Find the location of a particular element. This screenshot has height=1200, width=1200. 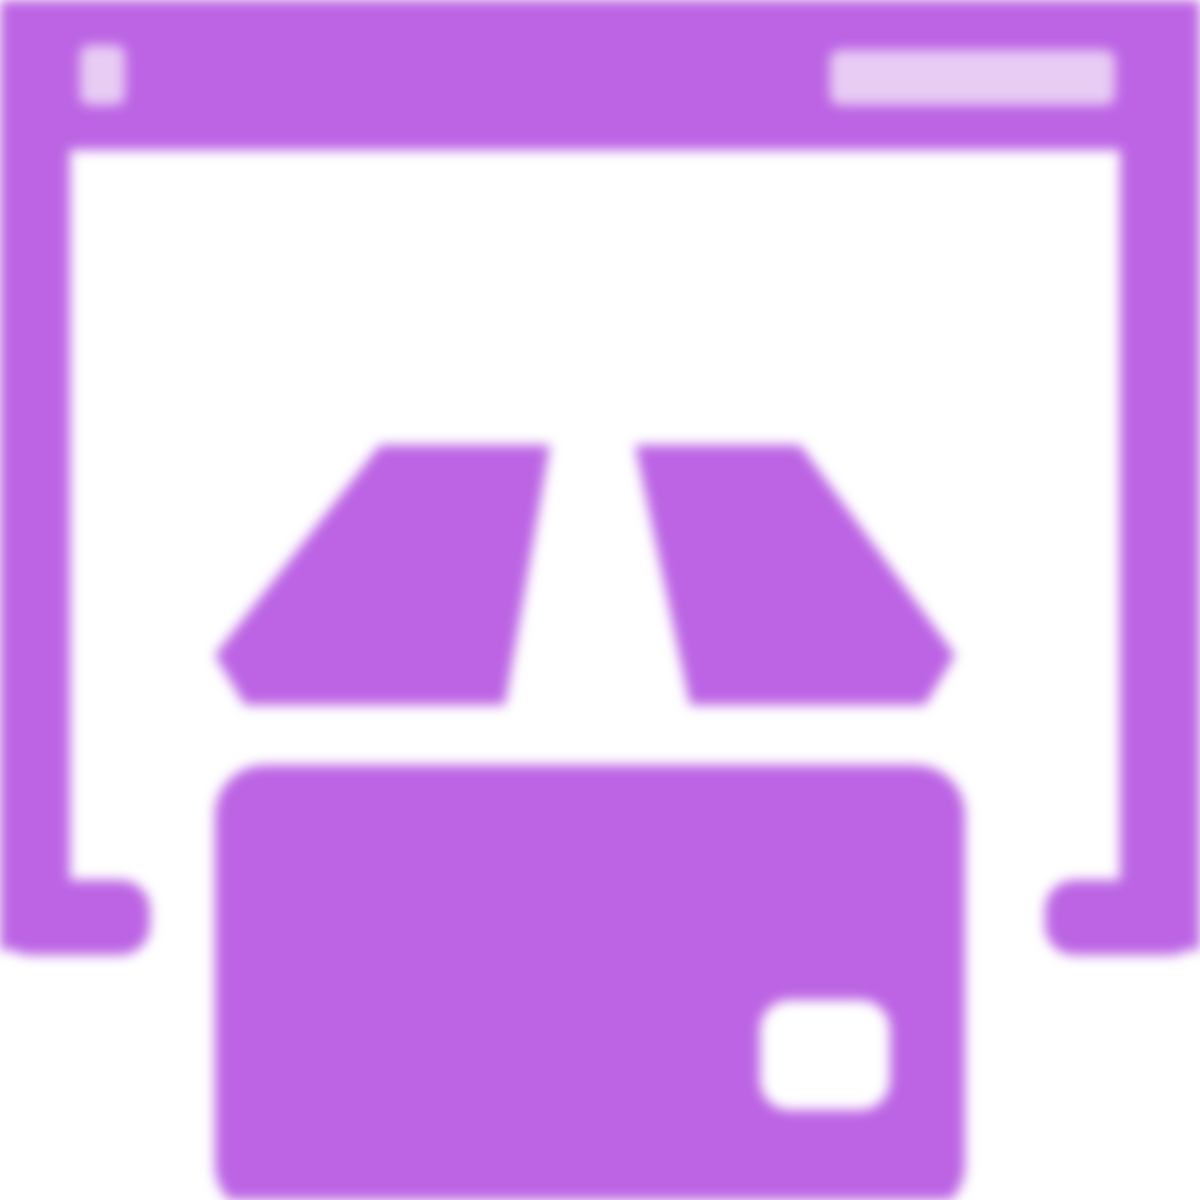

box-left-flap is located at coordinates (382, 575).